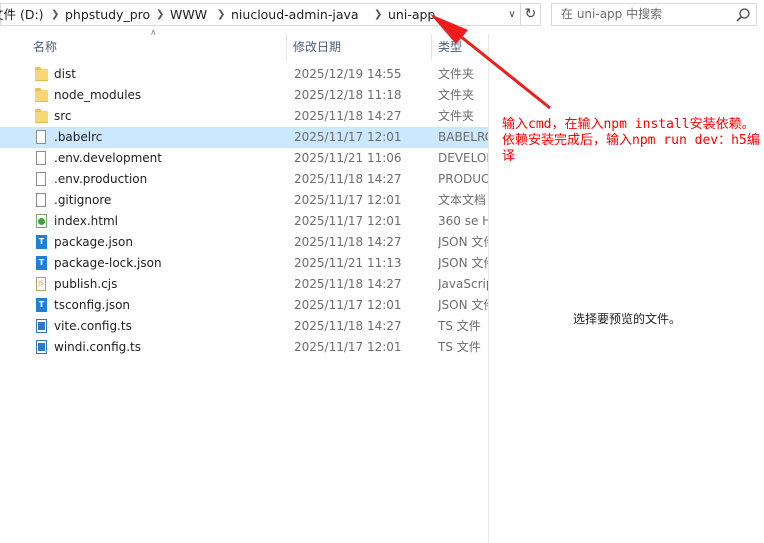 The width and height of the screenshot is (764, 543). What do you see at coordinates (463, 179) in the screenshot?
I see `file-type: PRODUCTION 文件` at bounding box center [463, 179].